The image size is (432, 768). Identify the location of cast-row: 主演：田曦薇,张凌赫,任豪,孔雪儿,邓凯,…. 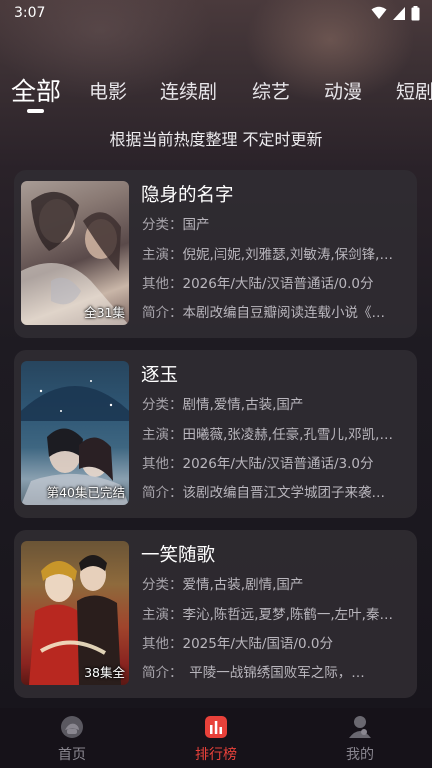
(273, 435).